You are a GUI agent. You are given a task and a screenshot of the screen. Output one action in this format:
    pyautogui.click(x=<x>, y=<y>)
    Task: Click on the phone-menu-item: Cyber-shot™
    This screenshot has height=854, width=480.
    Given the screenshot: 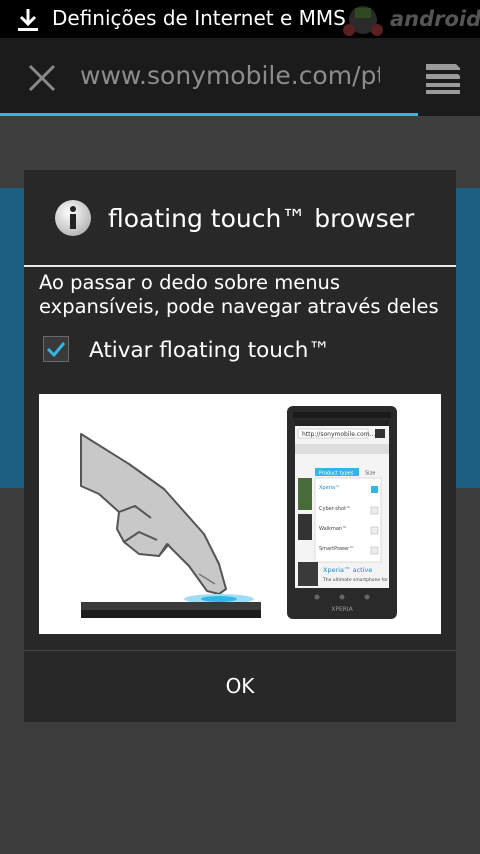 What is the action you would take?
    pyautogui.click(x=335, y=509)
    